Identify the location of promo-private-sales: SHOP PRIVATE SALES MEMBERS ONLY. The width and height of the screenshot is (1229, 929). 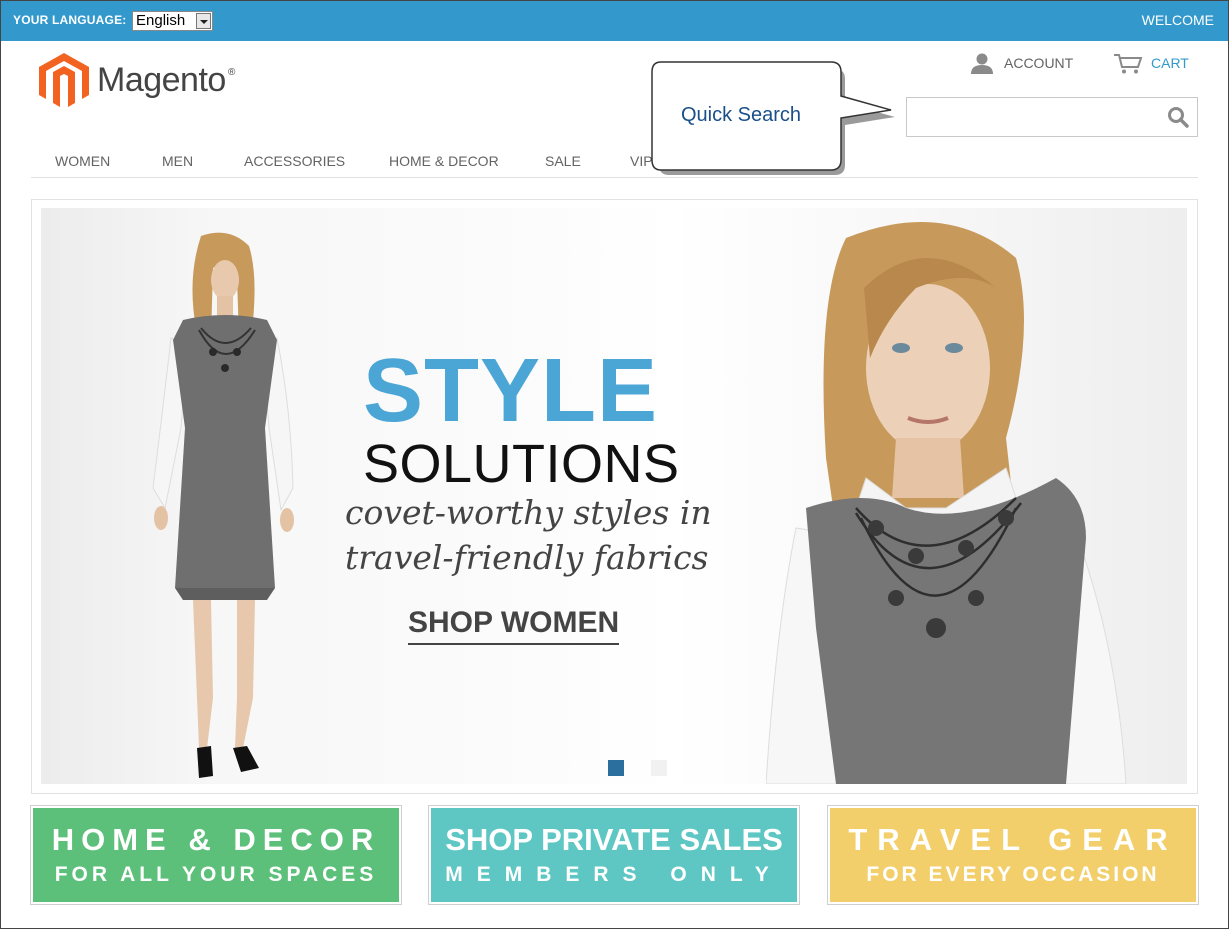
(614, 855).